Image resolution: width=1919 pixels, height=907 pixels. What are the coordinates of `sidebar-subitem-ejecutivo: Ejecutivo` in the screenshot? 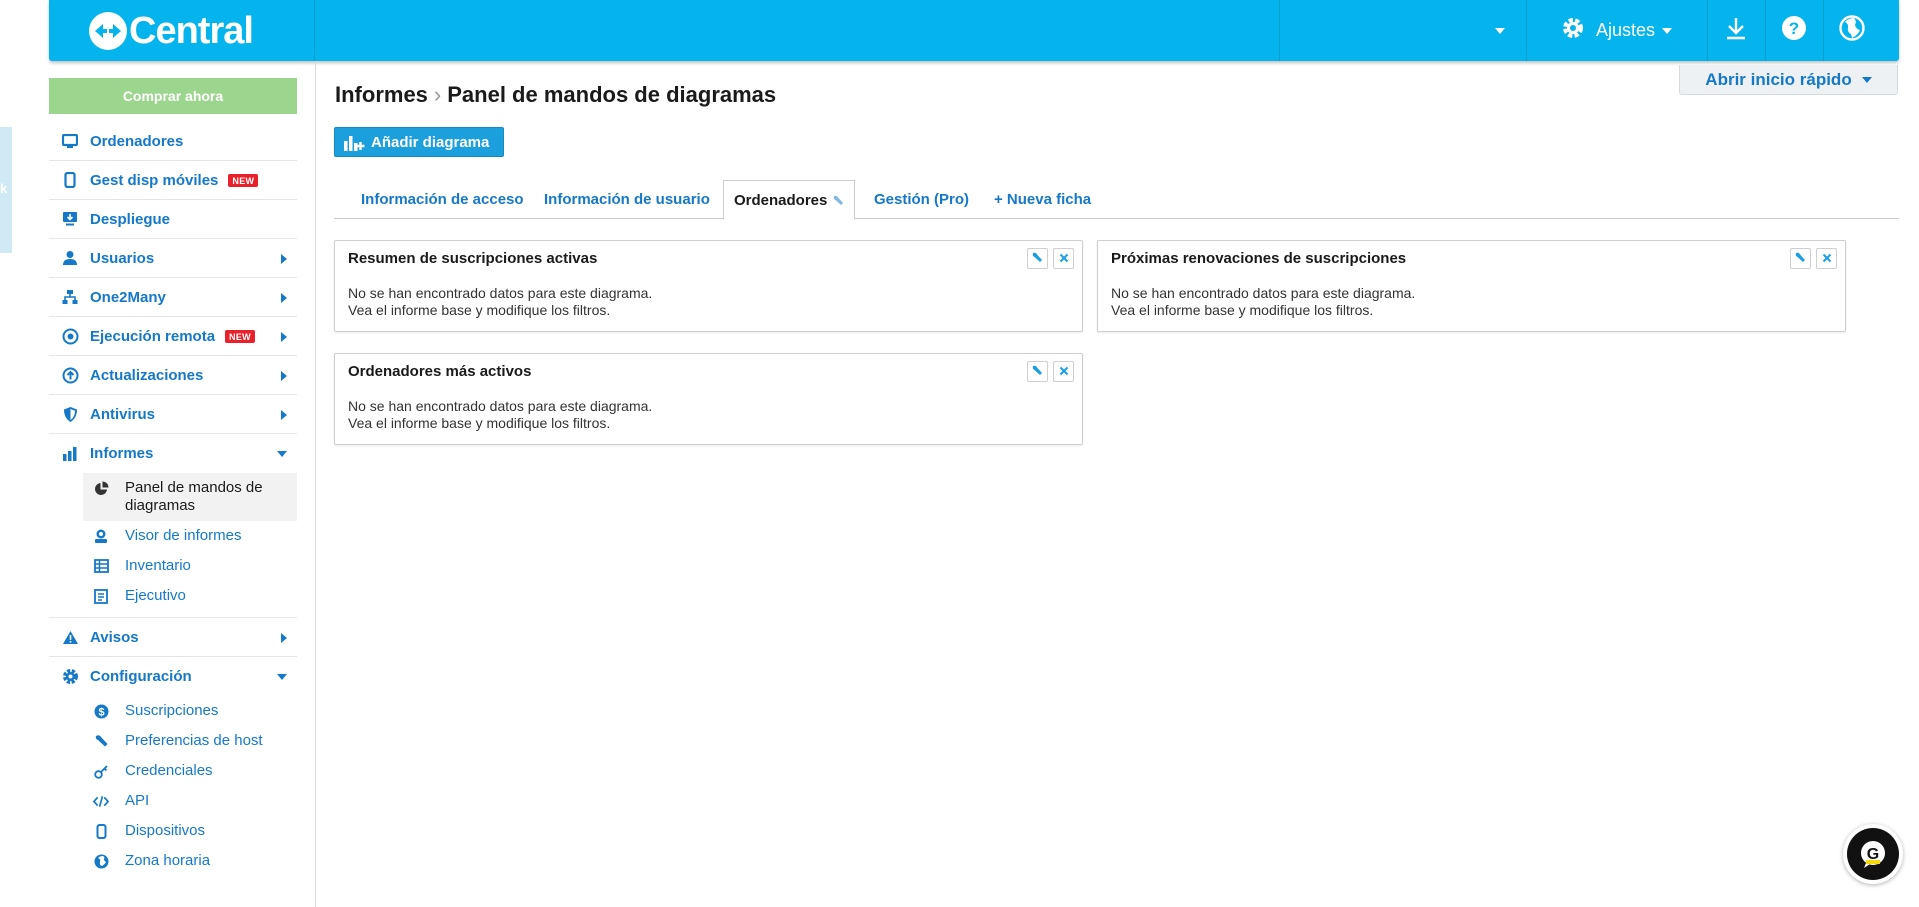 It's located at (173, 596).